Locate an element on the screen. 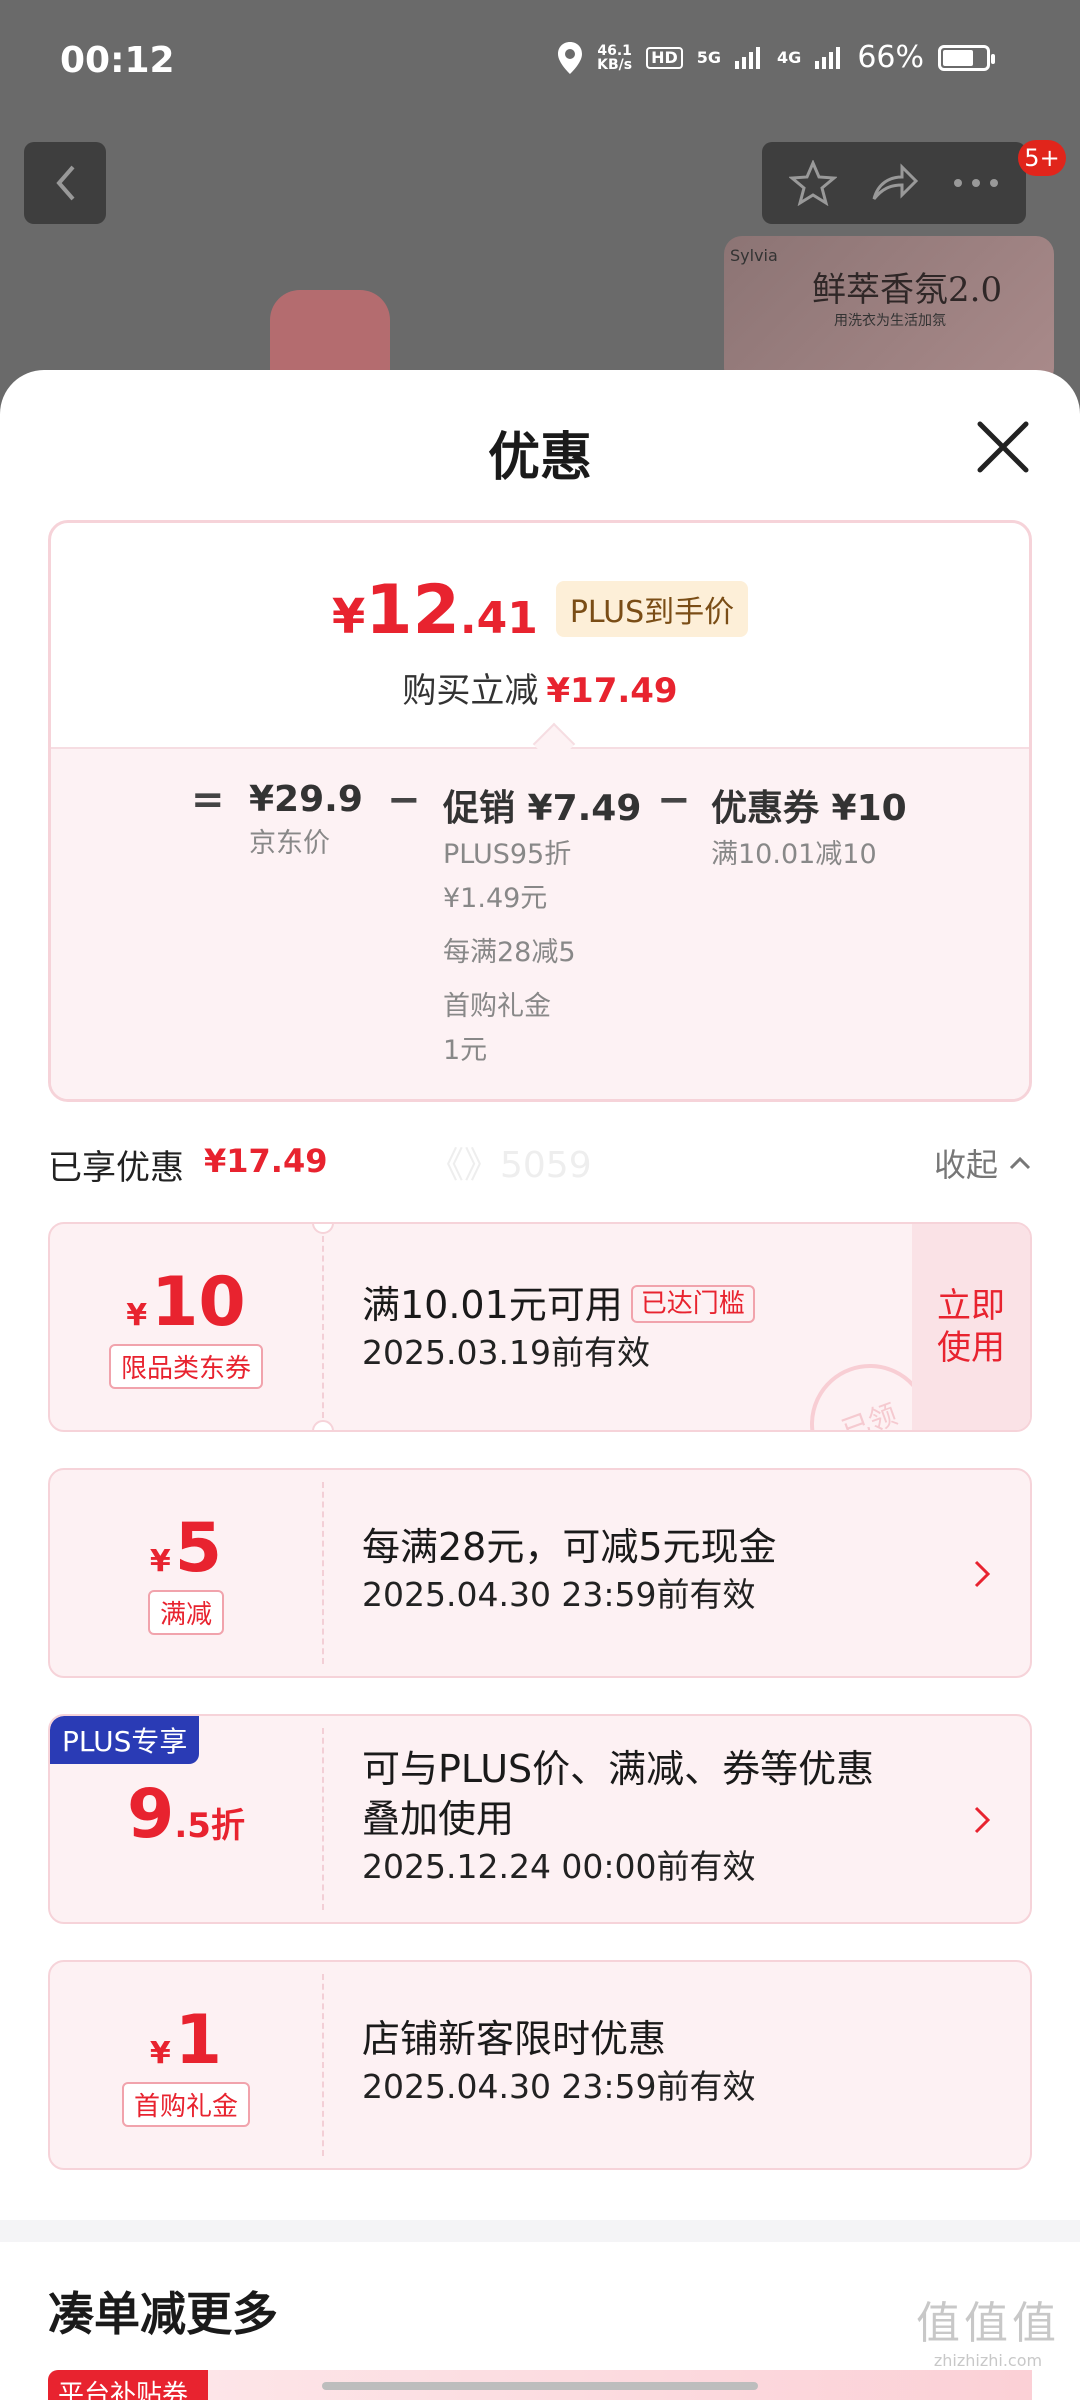 The width and height of the screenshot is (1080, 2400). final-price: ¥ 12 .41 is located at coordinates (434, 610).